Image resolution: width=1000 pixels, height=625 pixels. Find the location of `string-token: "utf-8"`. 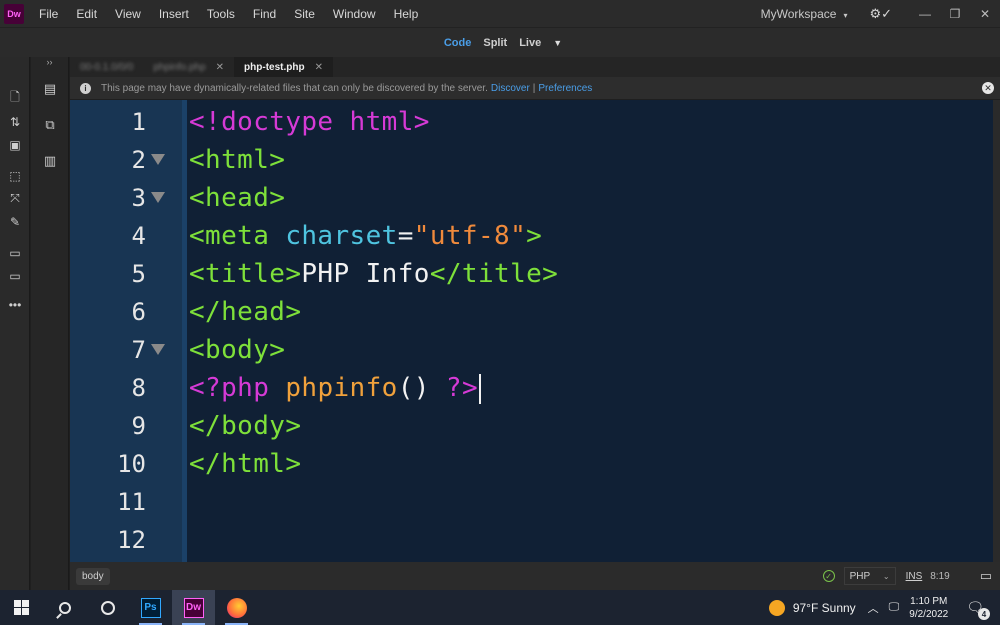

string-token: "utf-8" is located at coordinates (470, 236).